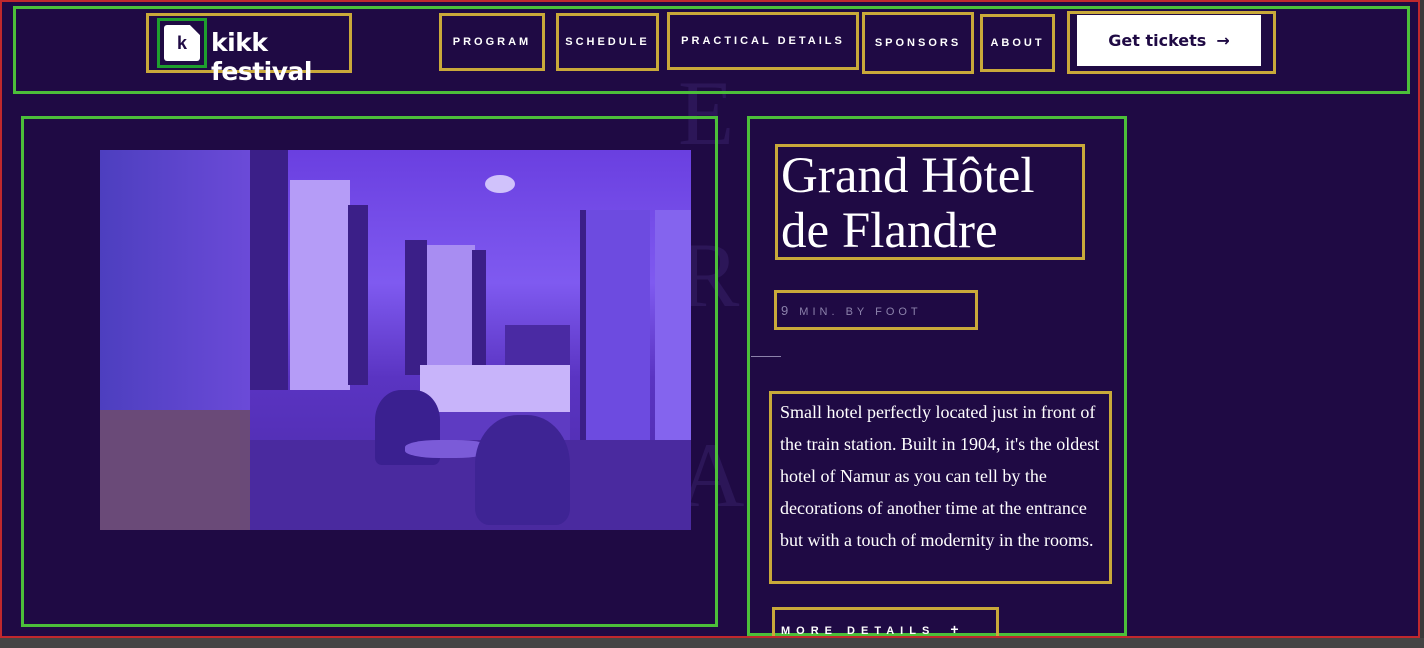 This screenshot has height=648, width=1424. I want to click on nav-about: ABOUT, so click(1017, 43).